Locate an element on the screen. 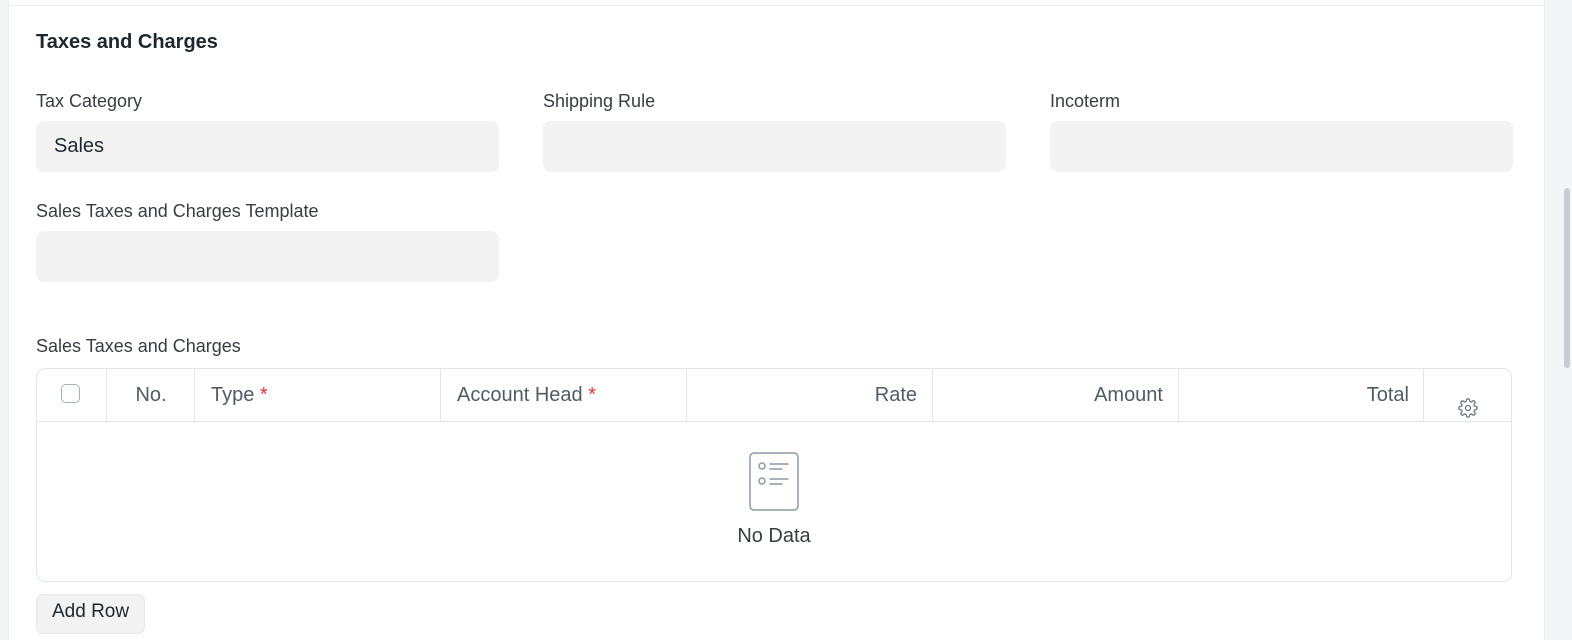 Image resolution: width=1572 pixels, height=640 pixels. taxes-template-label: Sales Taxes and Charges Template is located at coordinates (177, 211).